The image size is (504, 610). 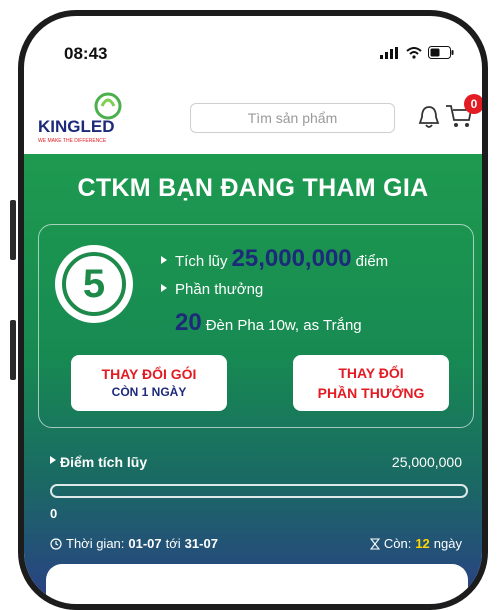 I want to click on period-end: 31-07, so click(x=201, y=543).